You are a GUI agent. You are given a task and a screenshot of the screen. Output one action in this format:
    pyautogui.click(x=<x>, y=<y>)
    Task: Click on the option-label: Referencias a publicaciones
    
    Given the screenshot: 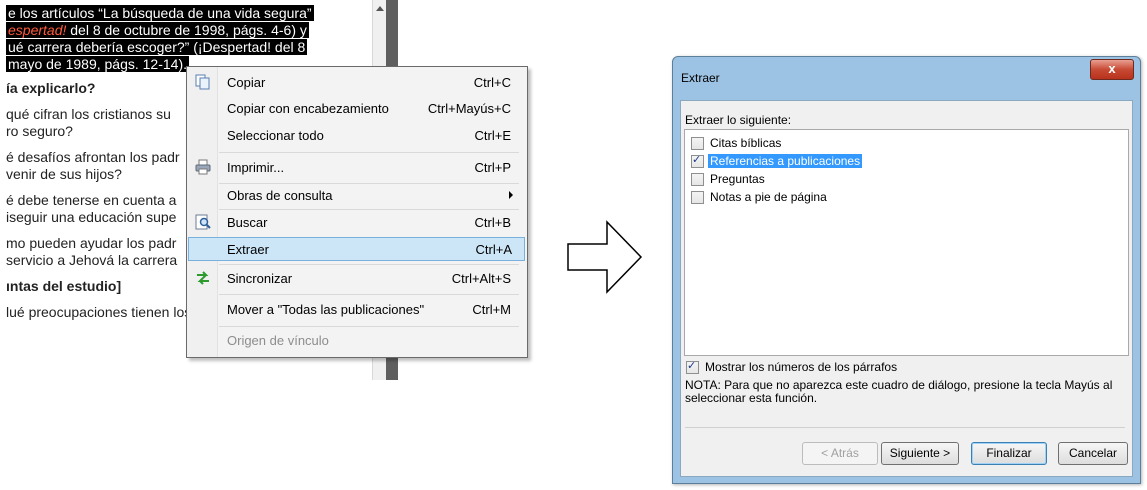 What is the action you would take?
    pyautogui.click(x=785, y=161)
    